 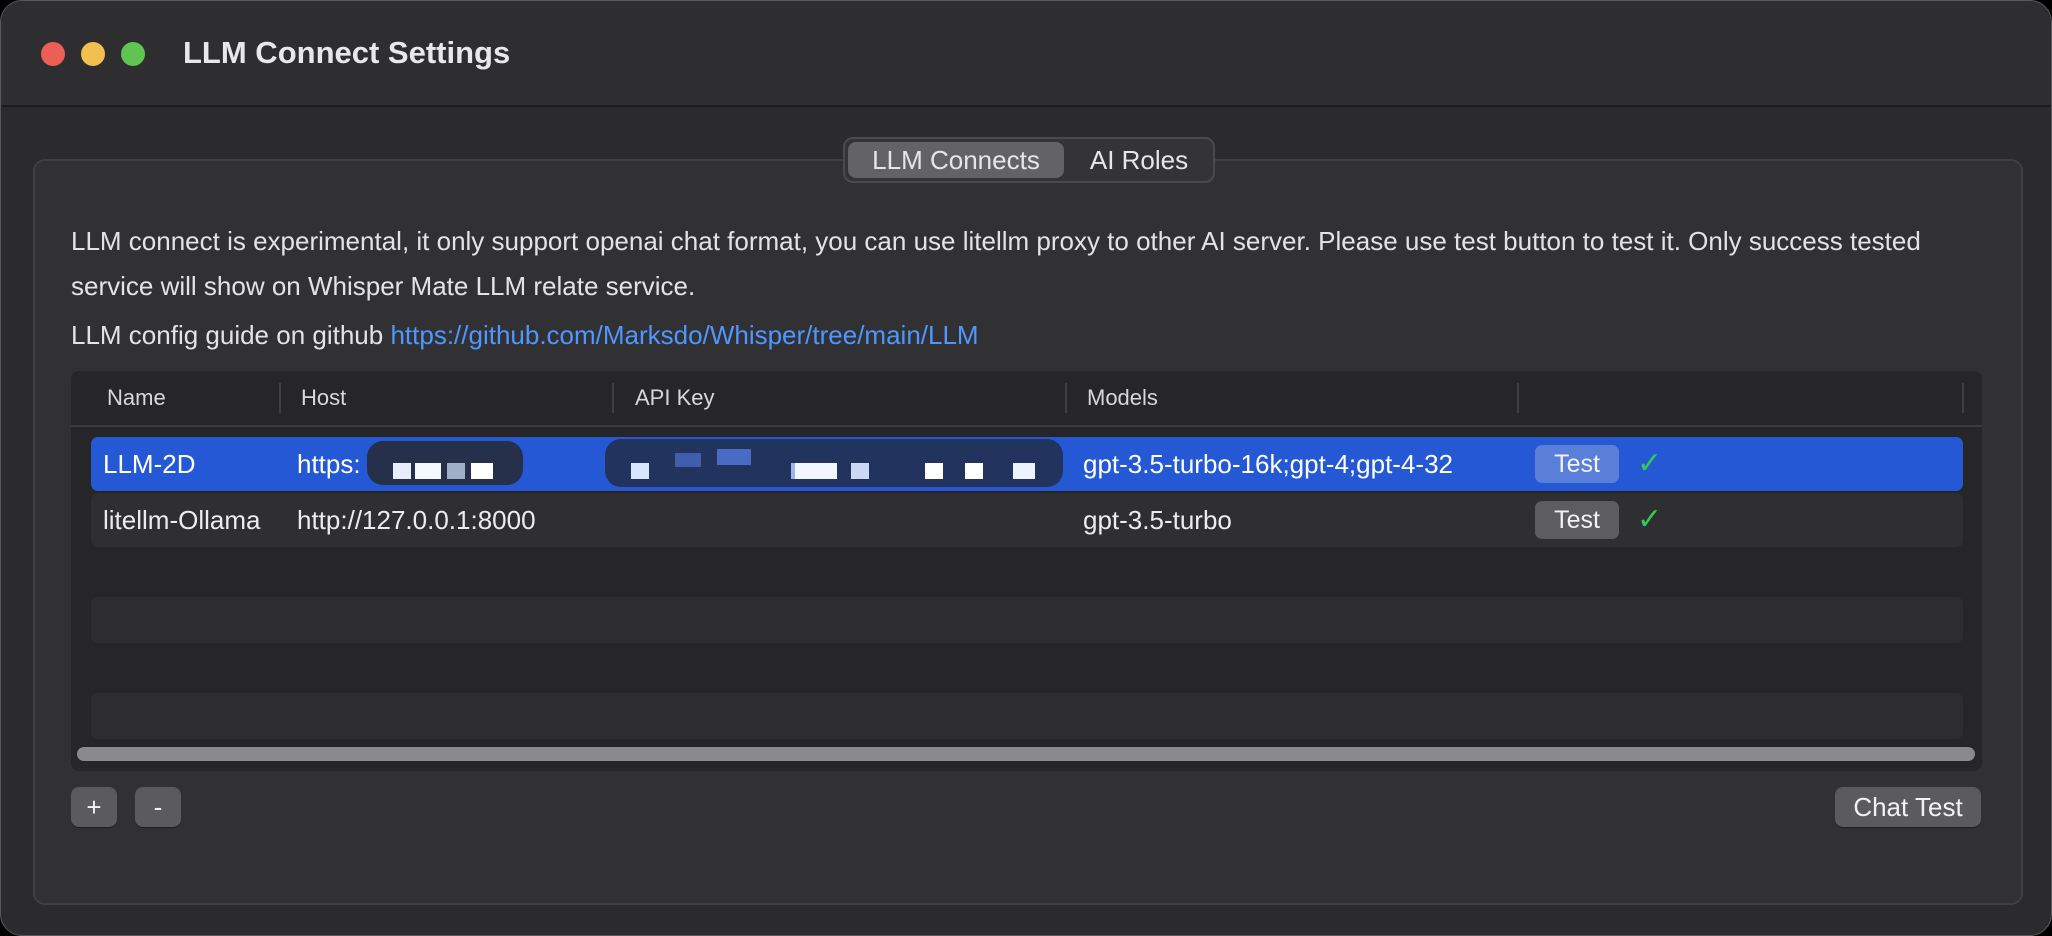 I want to click on zoom-window-button, so click(x=133, y=54).